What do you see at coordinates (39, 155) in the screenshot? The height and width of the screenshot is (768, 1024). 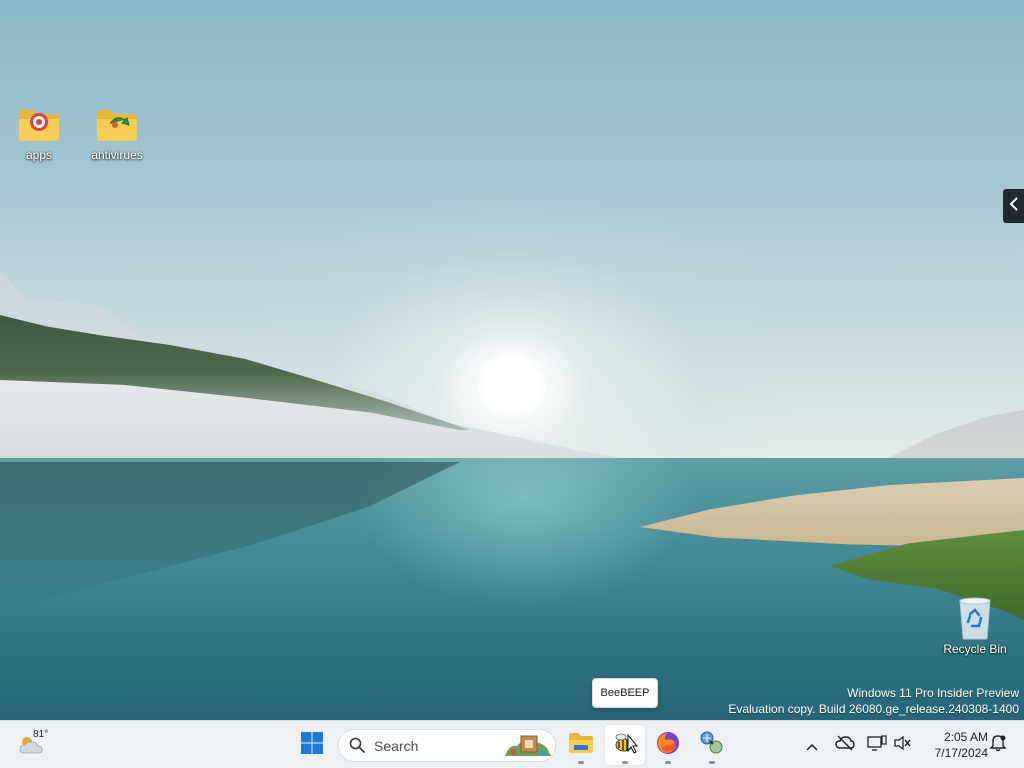 I see `desktop-icon-label: apps` at bounding box center [39, 155].